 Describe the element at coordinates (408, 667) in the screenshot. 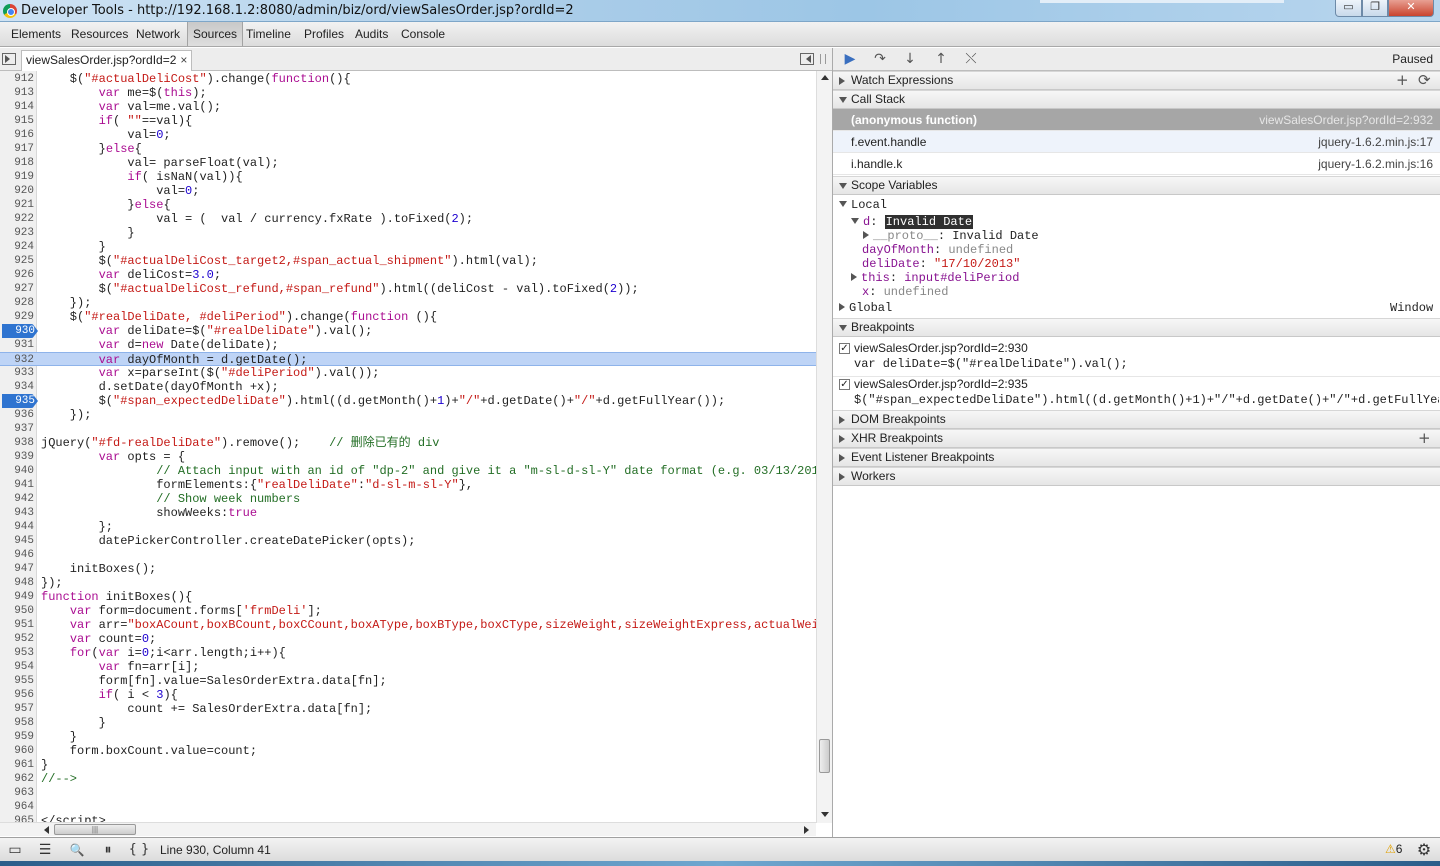

I see `code-line: 954 var fn=arr[i];` at that location.